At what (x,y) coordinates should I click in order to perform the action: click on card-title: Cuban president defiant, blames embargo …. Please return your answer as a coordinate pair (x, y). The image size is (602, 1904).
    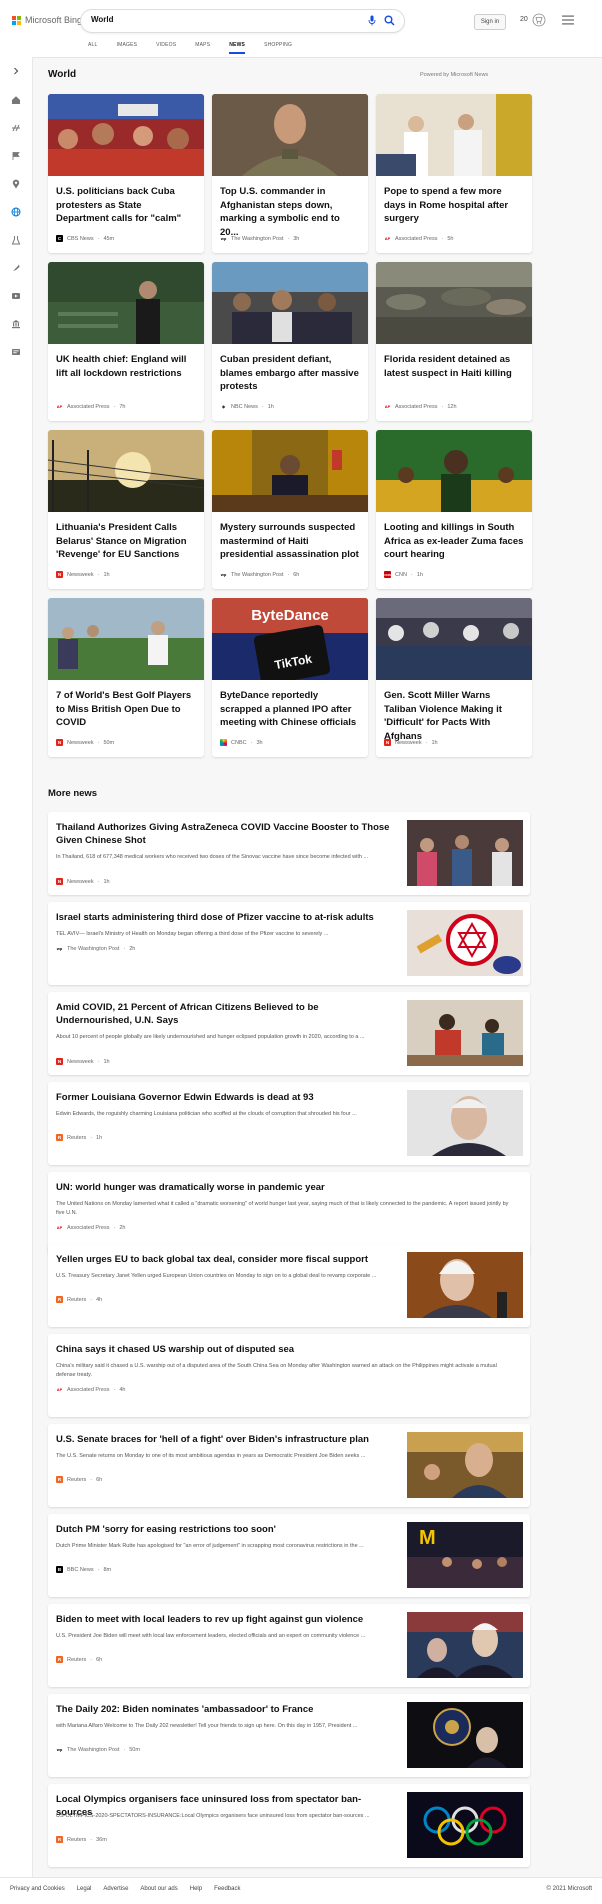
    Looking at the image, I should click on (290, 373).